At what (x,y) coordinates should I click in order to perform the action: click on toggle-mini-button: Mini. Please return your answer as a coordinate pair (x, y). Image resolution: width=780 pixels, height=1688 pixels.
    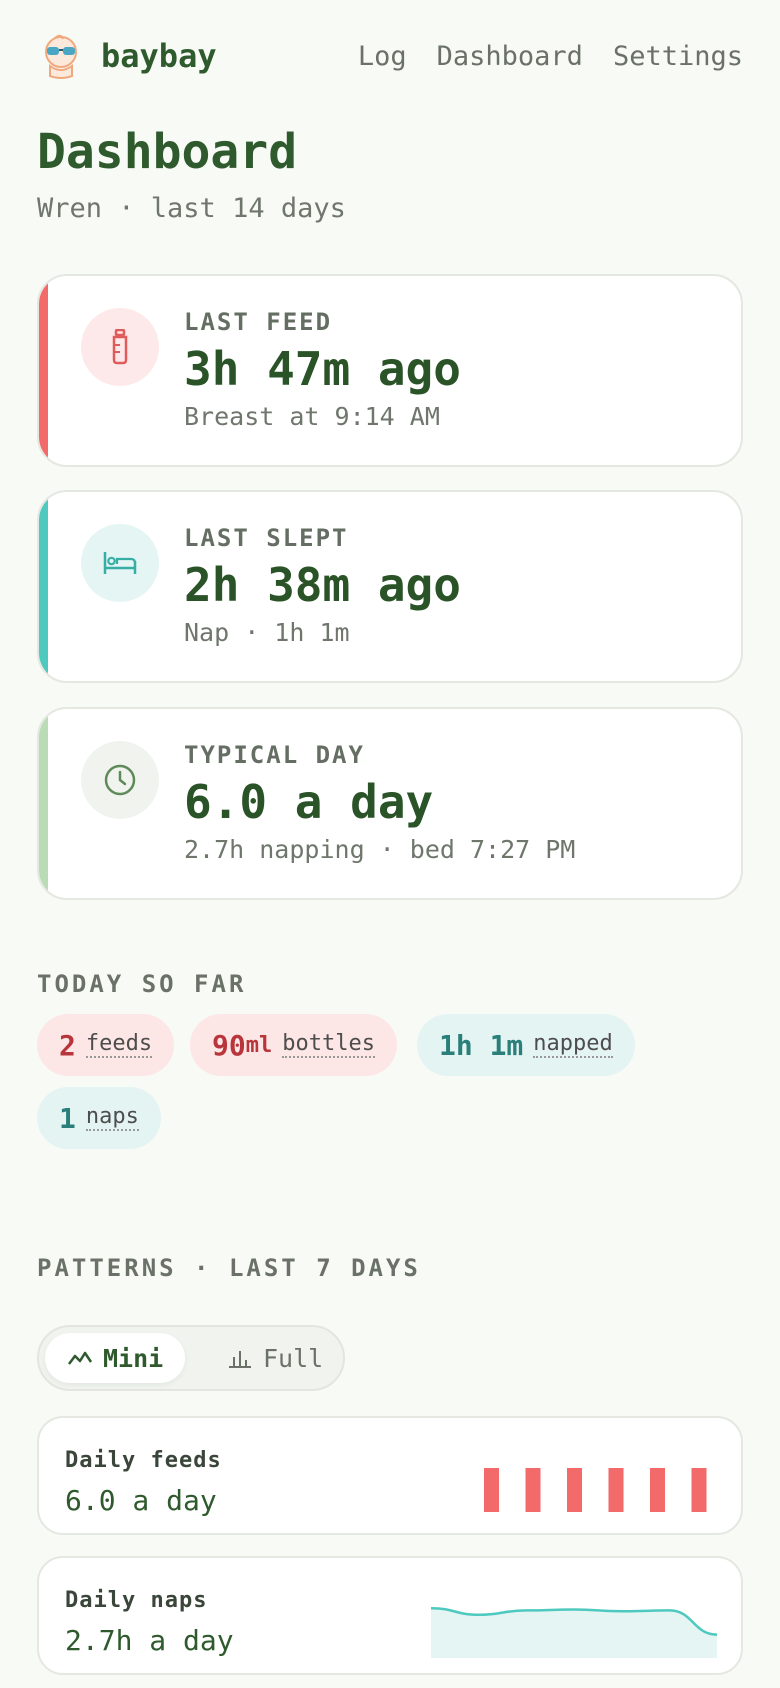
    Looking at the image, I should click on (115, 1358).